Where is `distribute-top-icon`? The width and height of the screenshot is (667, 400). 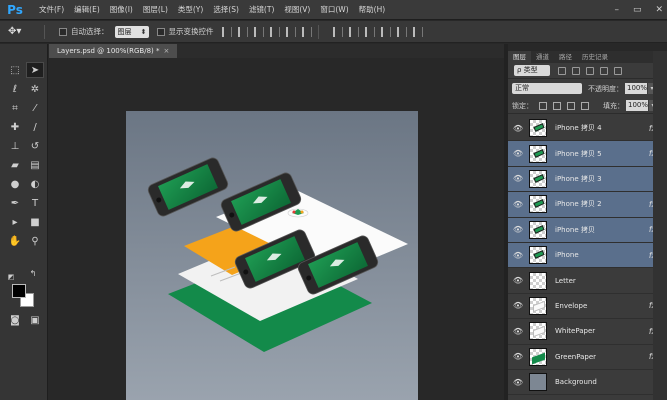
distribute-top-icon is located at coordinates (337, 31).